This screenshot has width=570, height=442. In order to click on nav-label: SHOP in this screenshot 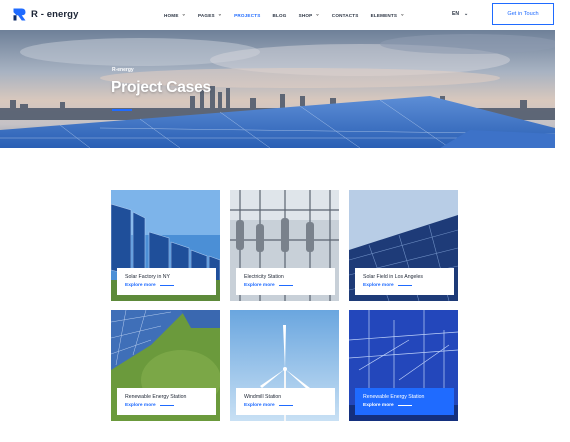, I will do `click(305, 15)`.